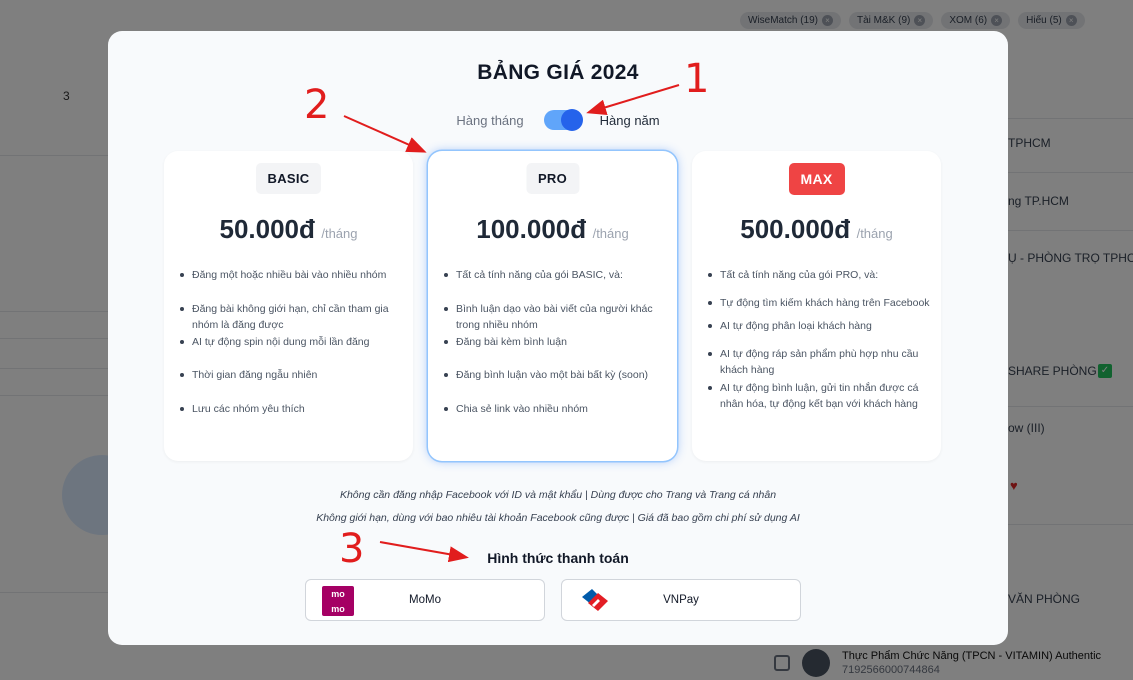 This screenshot has height=680, width=1133. What do you see at coordinates (696, 79) in the screenshot?
I see `annotation-number-1: 1` at bounding box center [696, 79].